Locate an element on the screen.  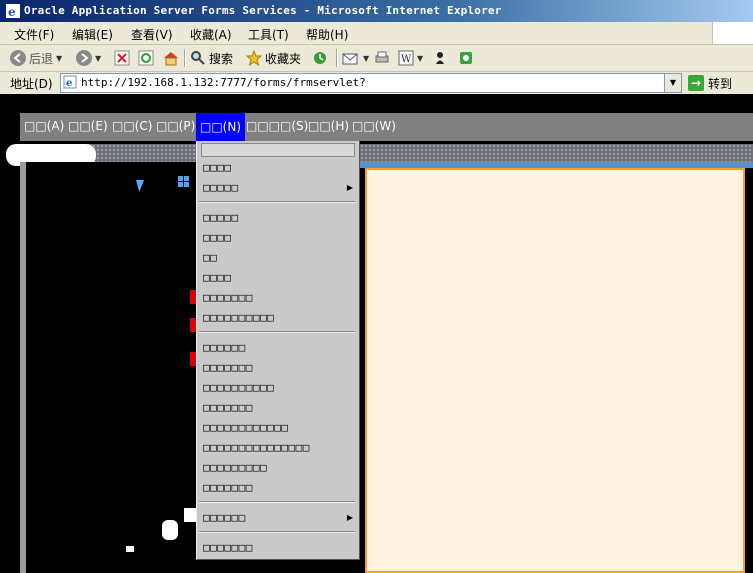
messenger-icon is located at coordinates (440, 58).